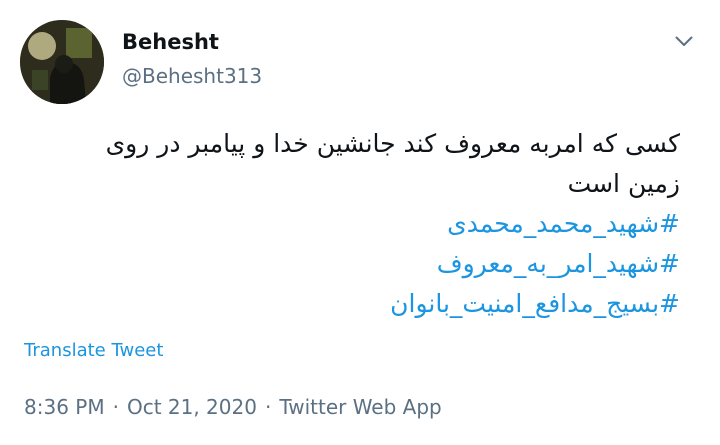 The image size is (720, 445). What do you see at coordinates (623, 183) in the screenshot?
I see `tweet-text-line: زمین است` at bounding box center [623, 183].